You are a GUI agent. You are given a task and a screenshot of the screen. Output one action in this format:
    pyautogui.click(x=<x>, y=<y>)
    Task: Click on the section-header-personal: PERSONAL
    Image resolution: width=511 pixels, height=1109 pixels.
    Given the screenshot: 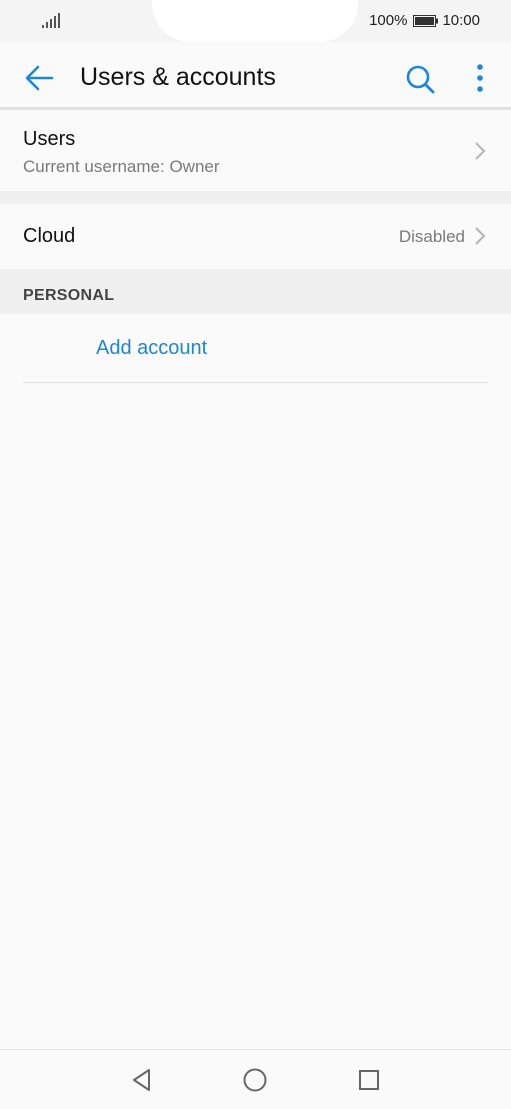 What is the action you would take?
    pyautogui.click(x=255, y=291)
    